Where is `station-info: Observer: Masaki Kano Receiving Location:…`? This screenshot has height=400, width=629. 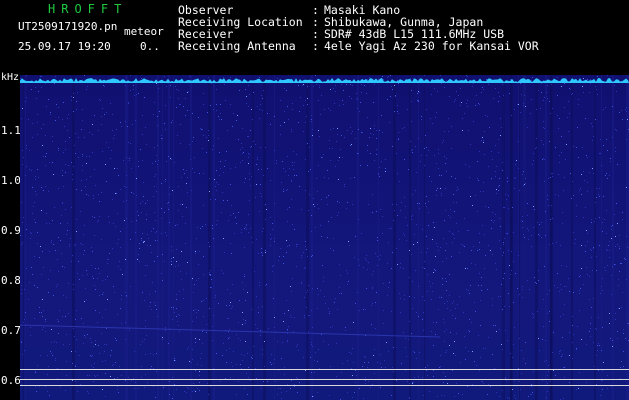
station-info: Observer: Masaki Kano Receiving Location:… is located at coordinates (358, 28).